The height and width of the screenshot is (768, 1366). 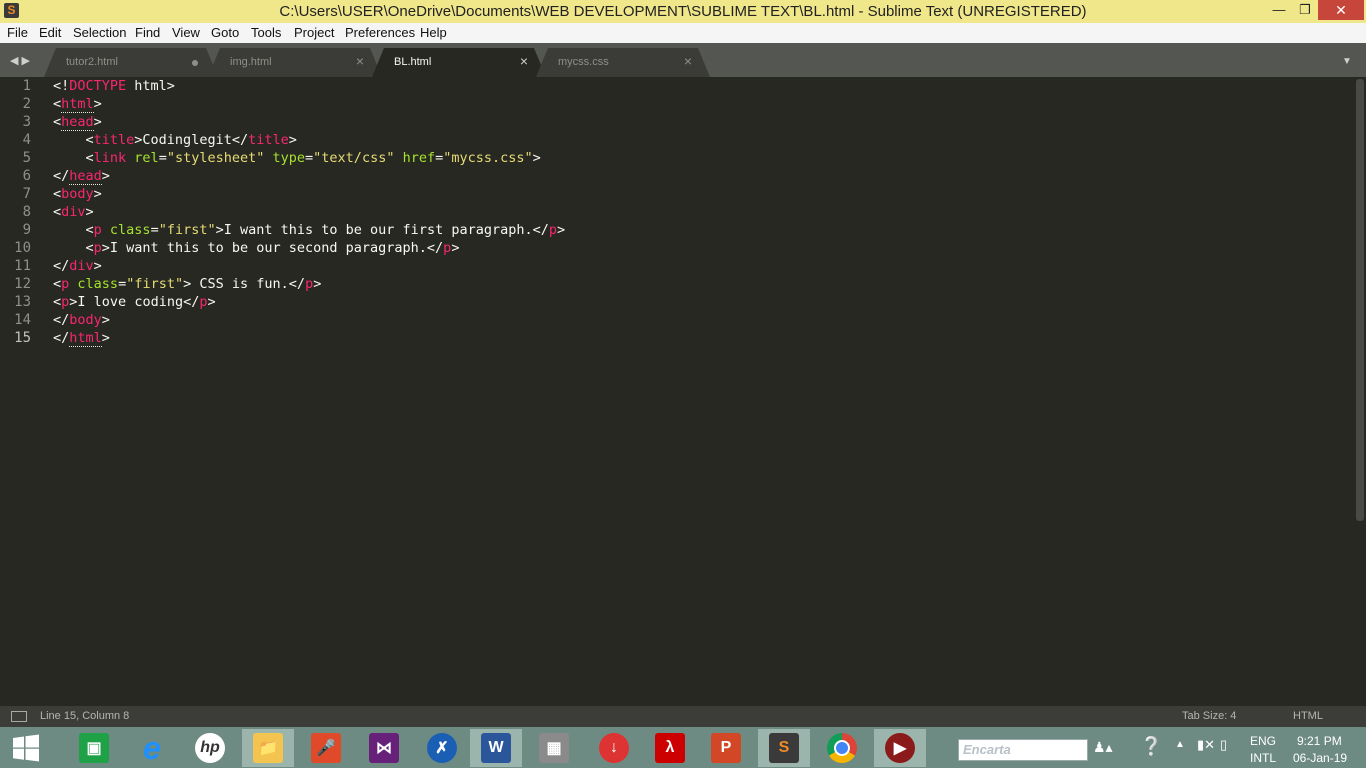 I want to click on tab-tutor2: tutor2.html, so click(x=131, y=62).